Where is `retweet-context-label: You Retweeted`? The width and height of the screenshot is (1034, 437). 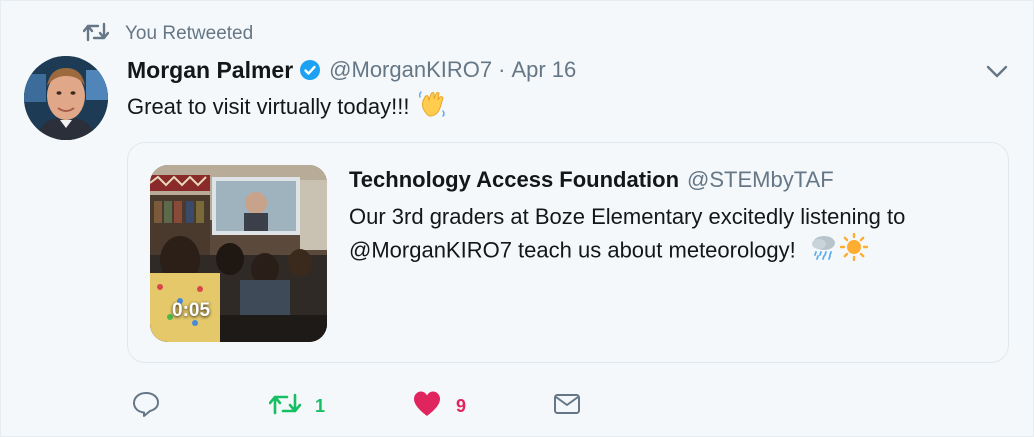 retweet-context-label: You Retweeted is located at coordinates (189, 33).